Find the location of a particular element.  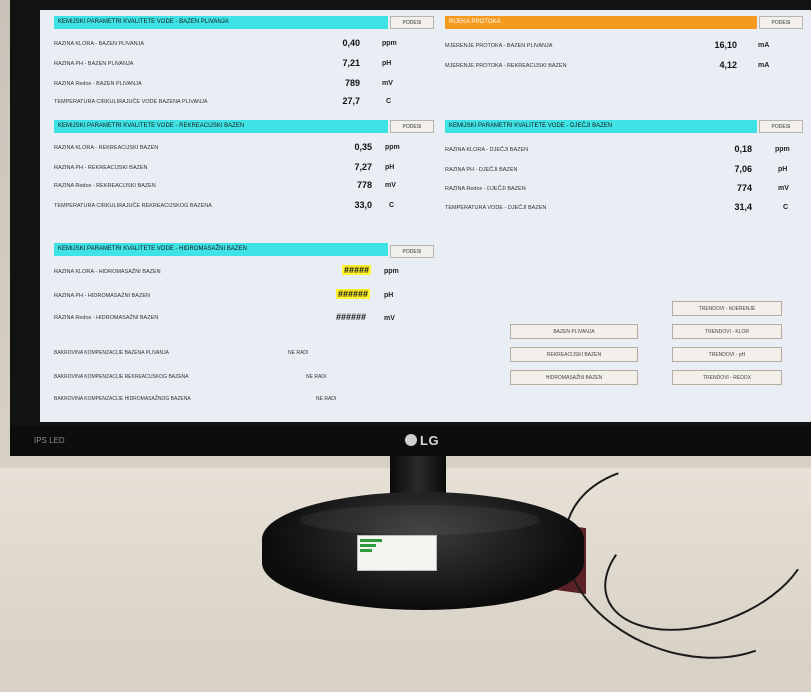

kompenzacija-plivanja-label: BAKROVINA KOMPENZACIJE BAZENA PLIVANJA is located at coordinates (111, 353).